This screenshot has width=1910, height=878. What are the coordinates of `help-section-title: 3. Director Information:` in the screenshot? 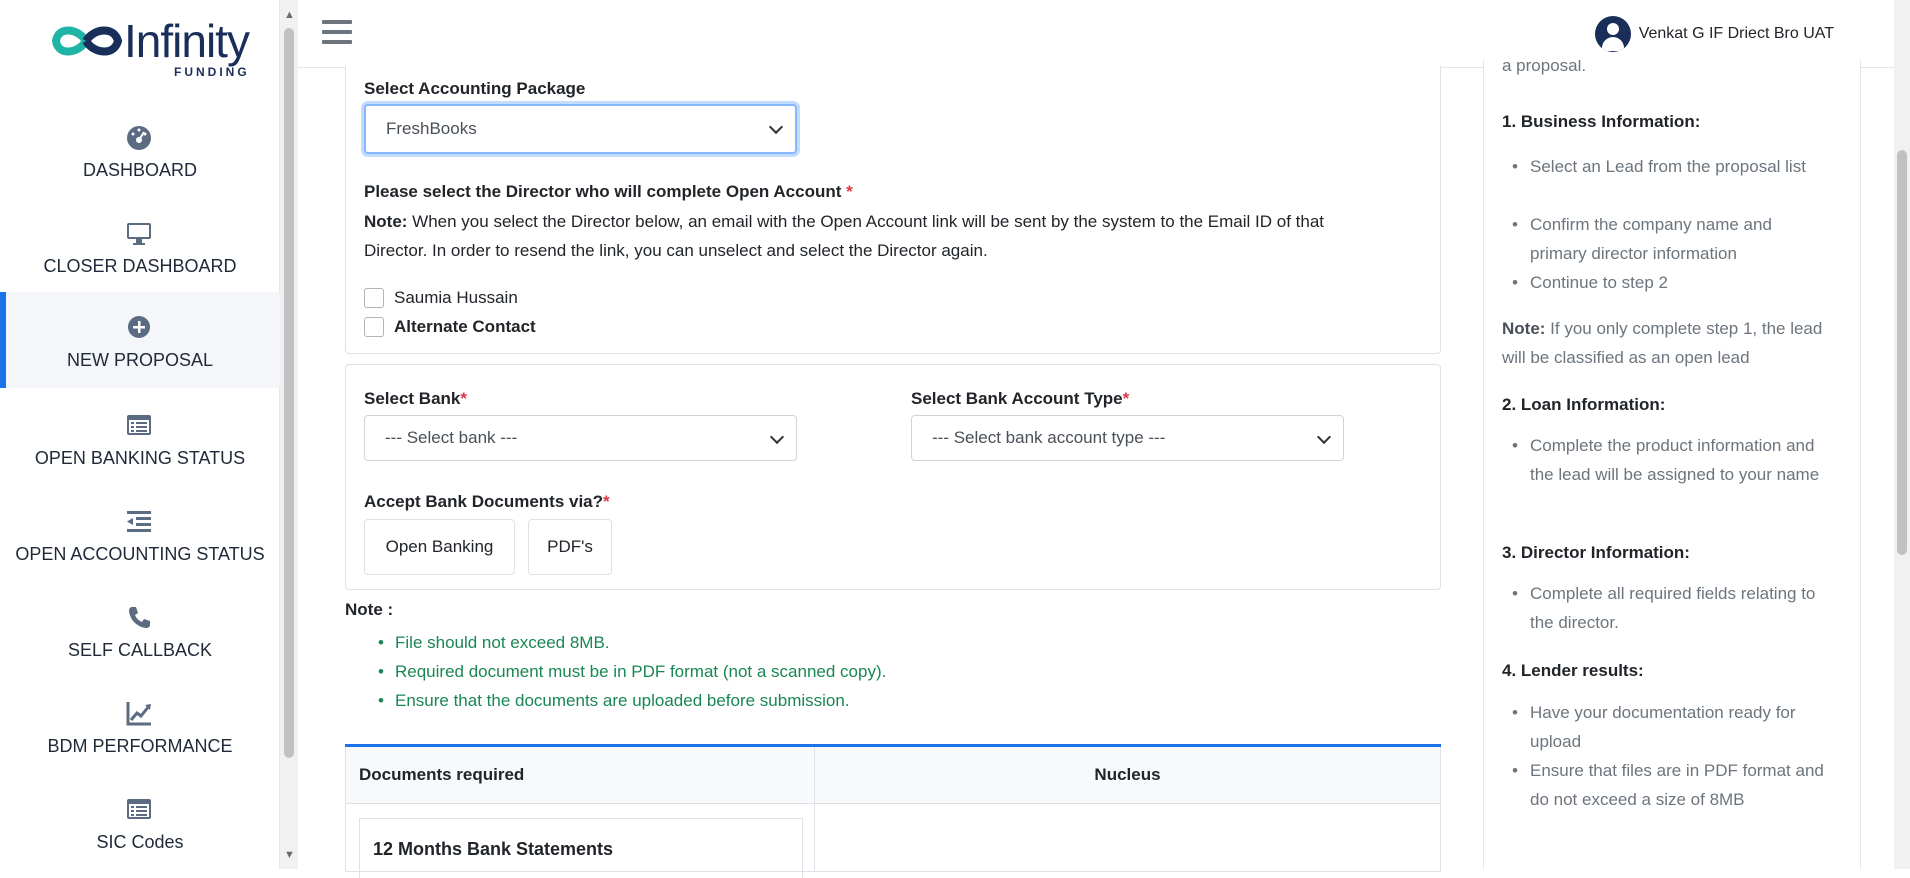 It's located at (1596, 552).